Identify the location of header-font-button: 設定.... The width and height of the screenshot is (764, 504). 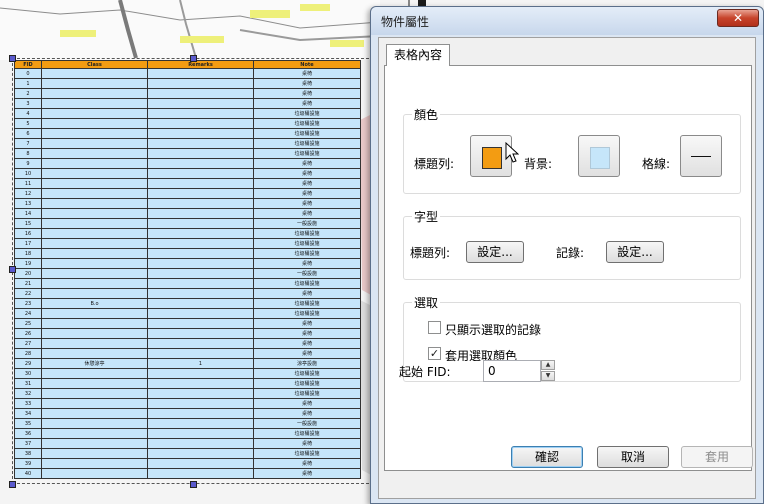
(495, 252).